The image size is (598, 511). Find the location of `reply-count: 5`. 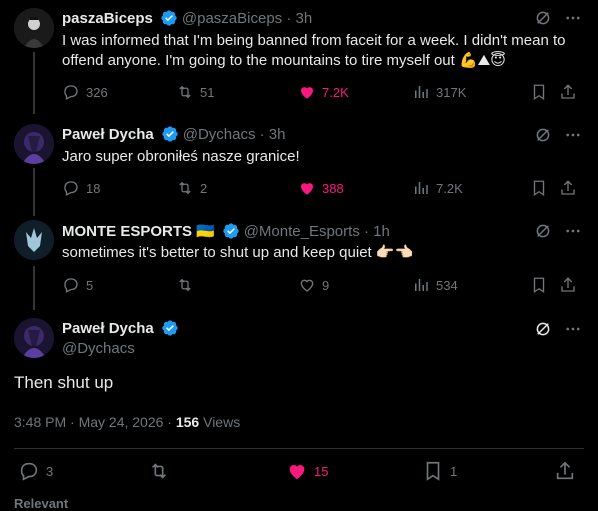

reply-count: 5 is located at coordinates (90, 285).